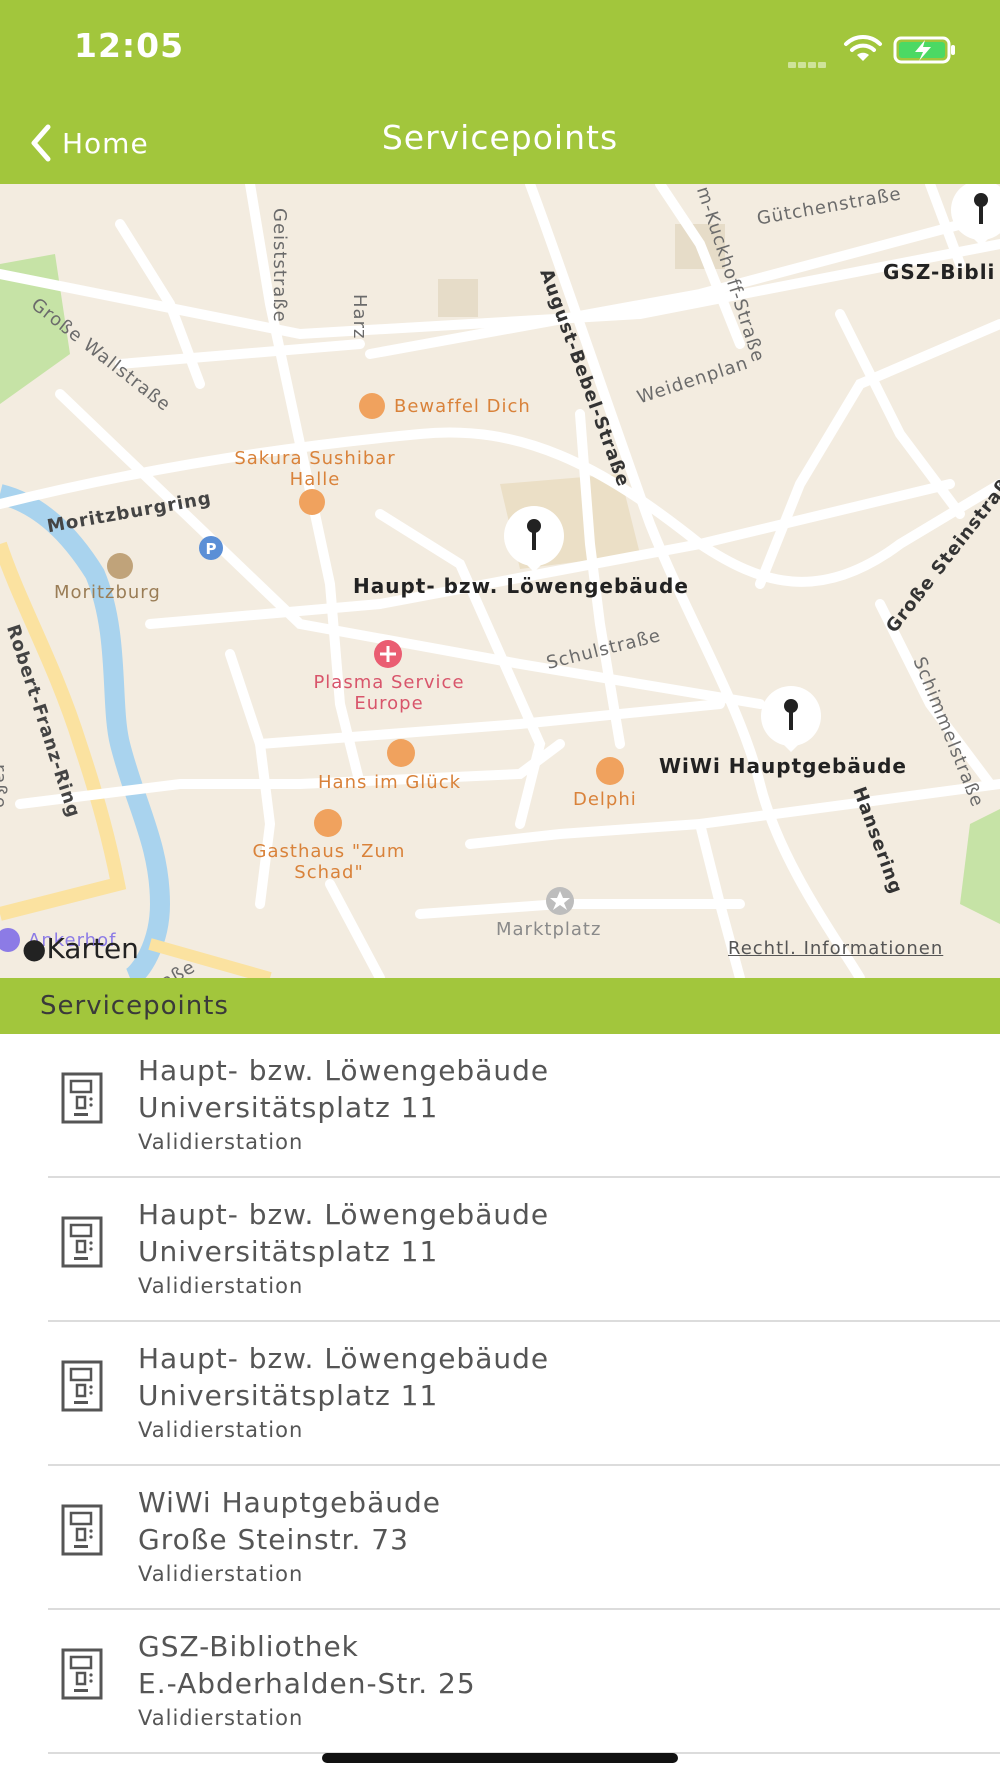 This screenshot has height=1778, width=1000. What do you see at coordinates (273, 1539) in the screenshot?
I see `servicepoint-address: Große Steinstr. 73` at bounding box center [273, 1539].